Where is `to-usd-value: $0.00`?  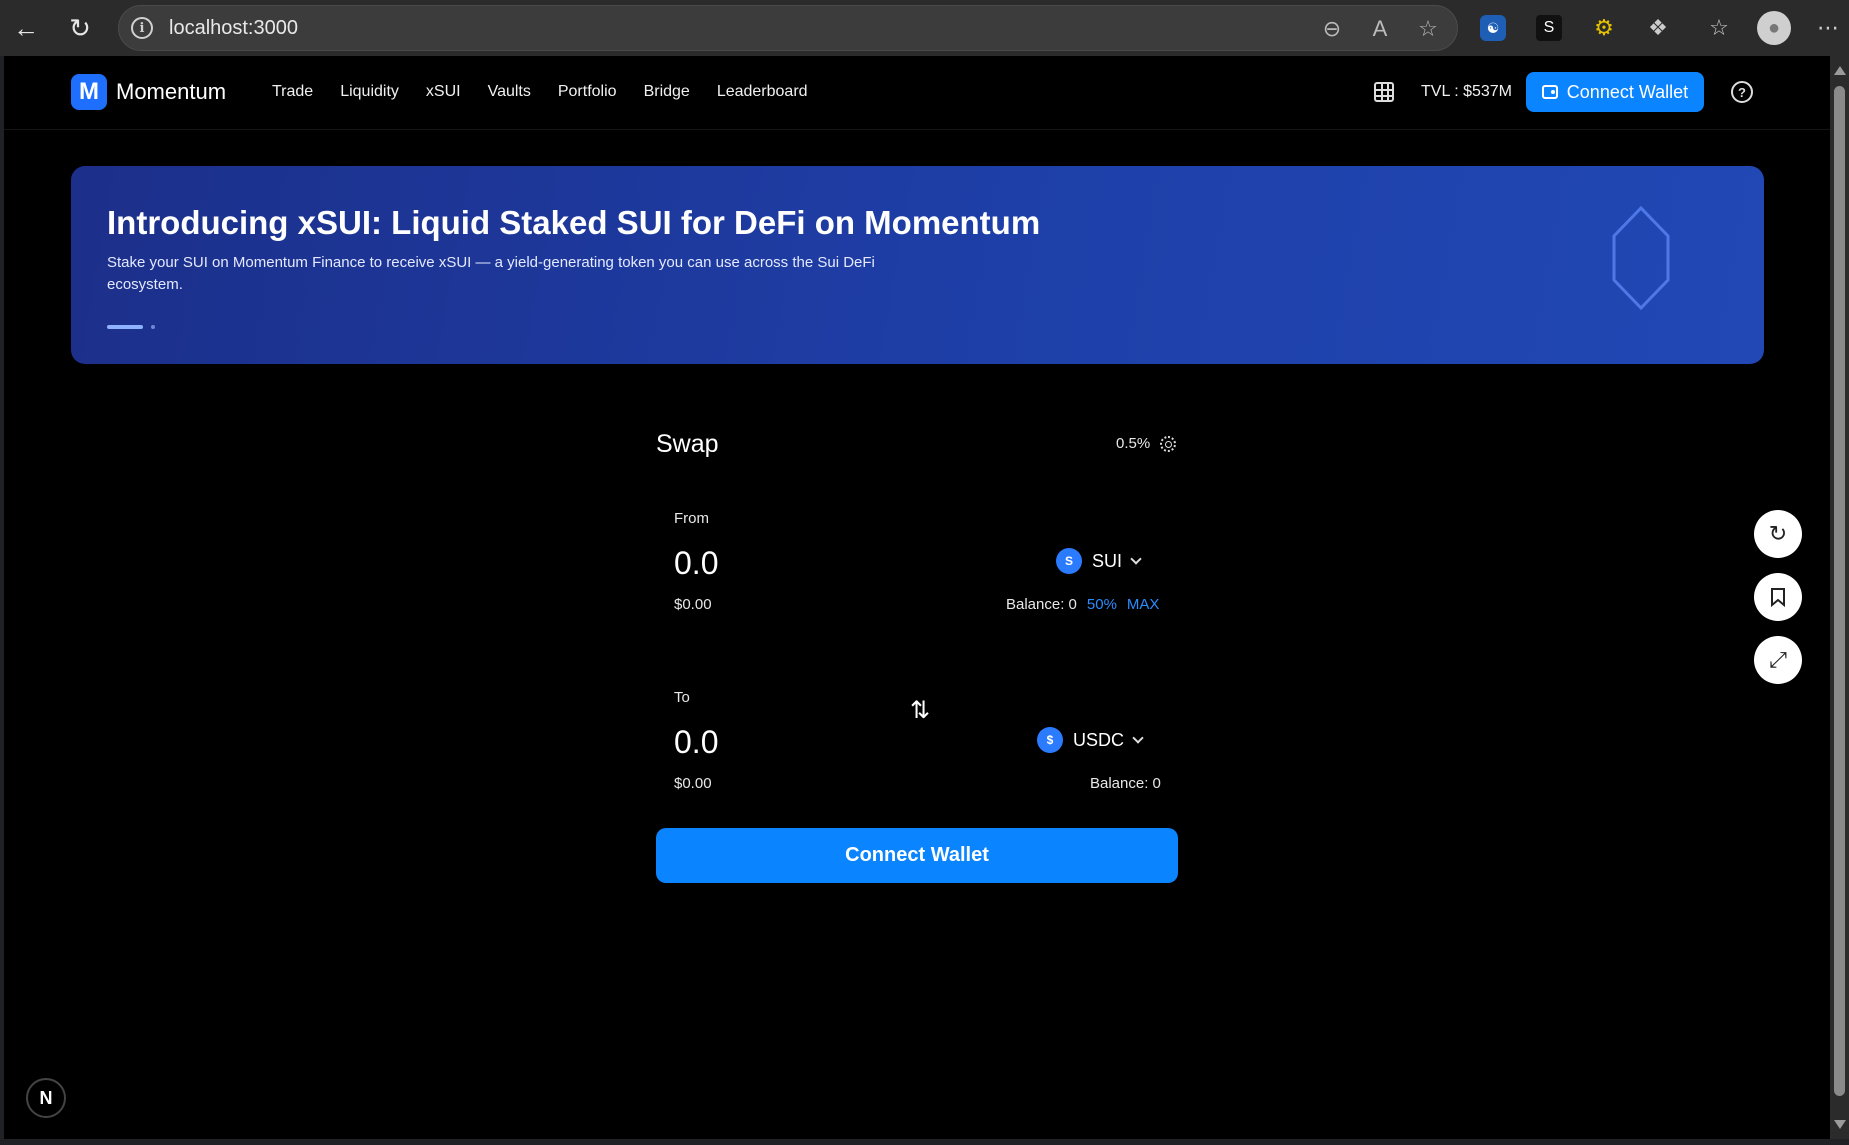
to-usd-value: $0.00 is located at coordinates (693, 783).